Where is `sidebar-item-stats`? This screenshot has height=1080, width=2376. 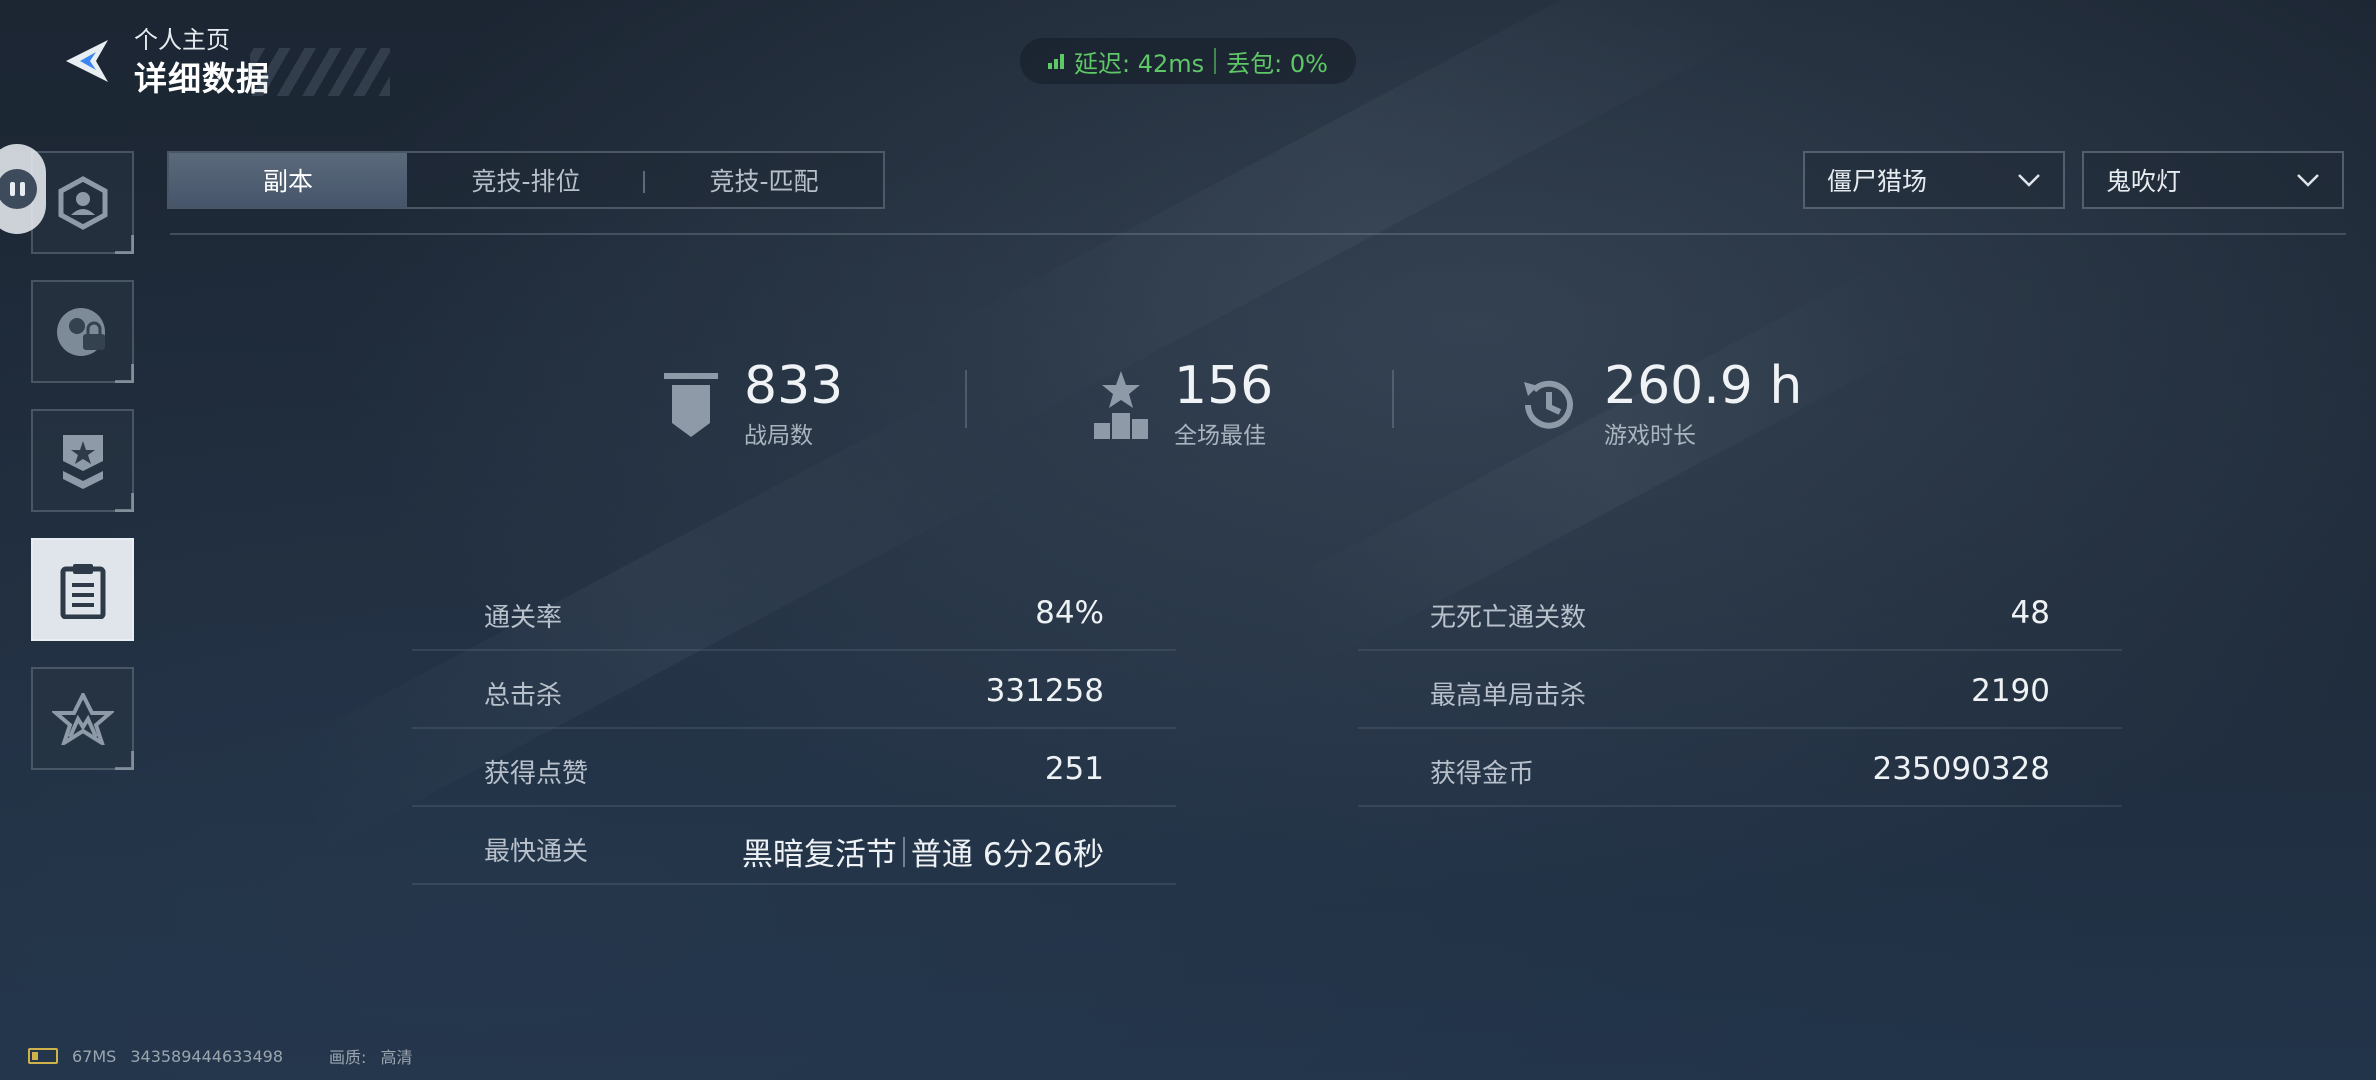
sidebar-item-stats is located at coordinates (82, 589).